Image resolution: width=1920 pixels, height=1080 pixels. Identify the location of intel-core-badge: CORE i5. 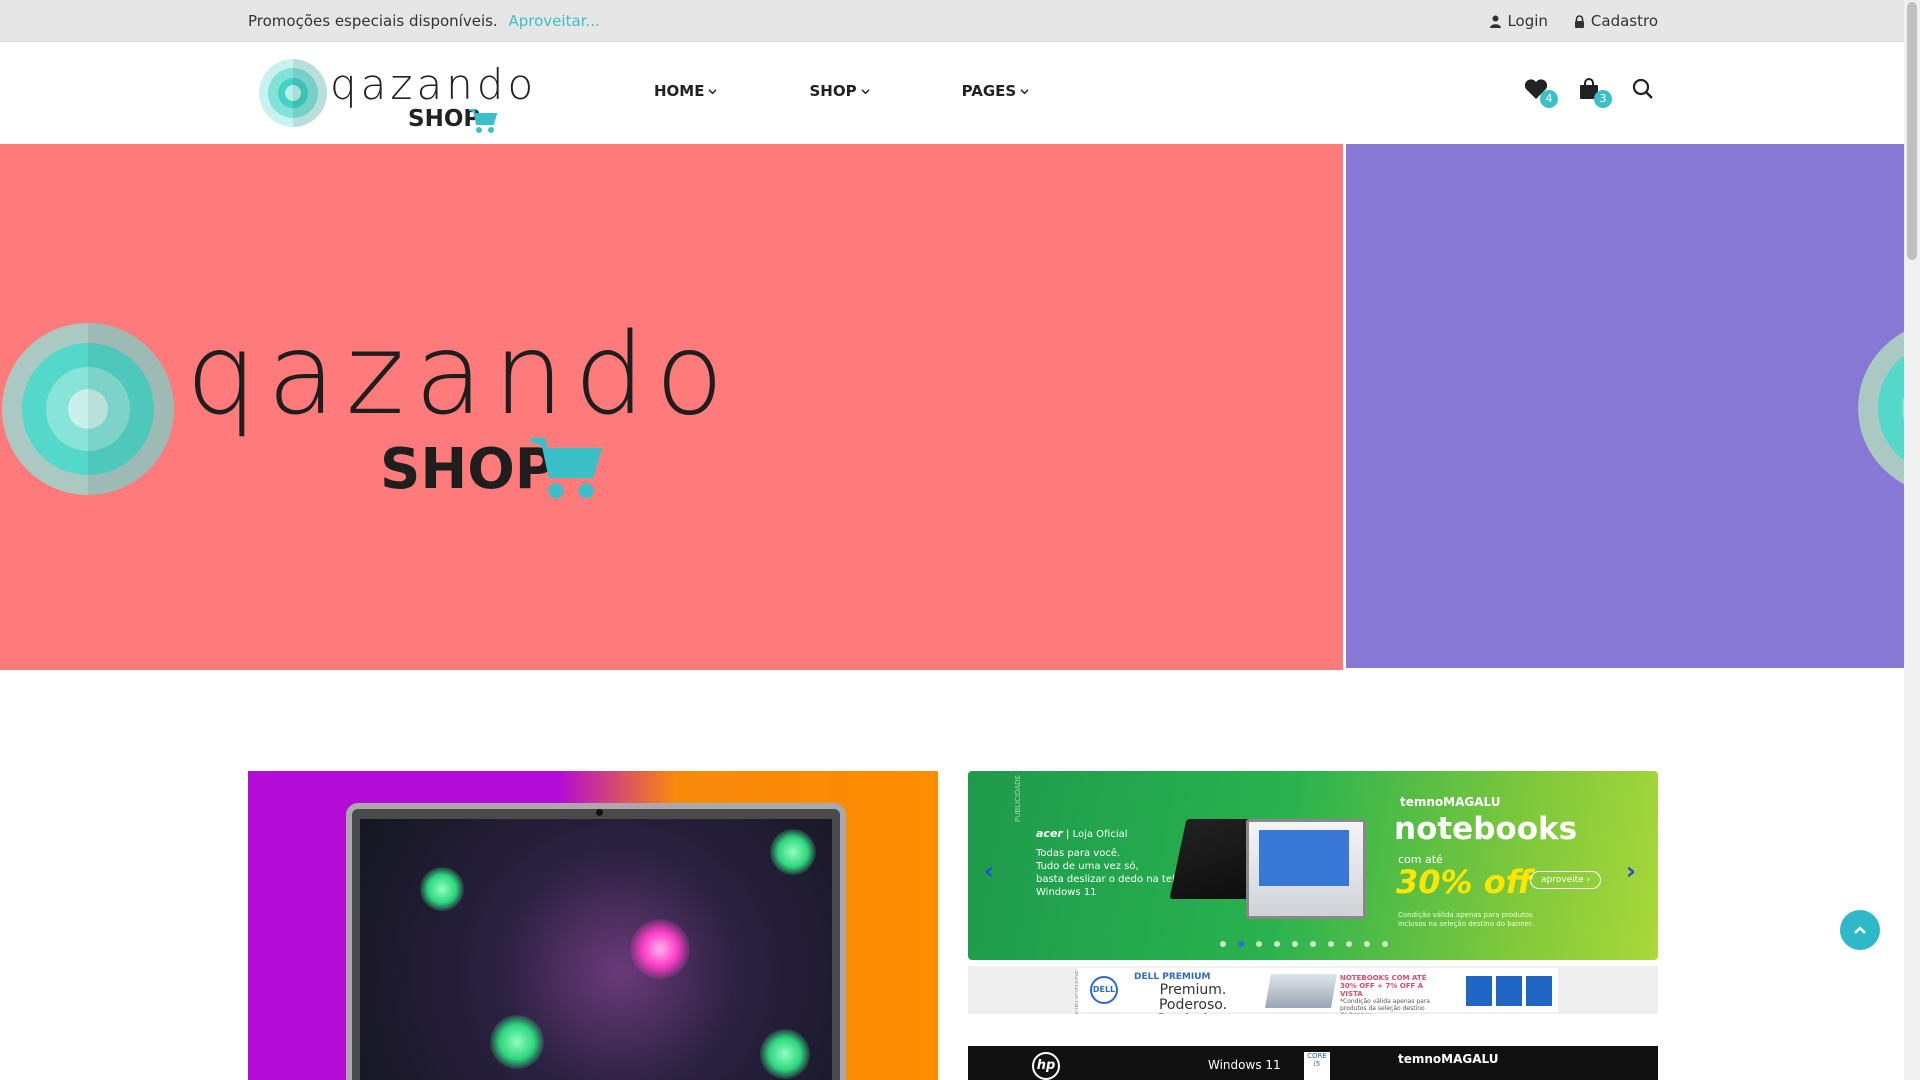
(1317, 1066).